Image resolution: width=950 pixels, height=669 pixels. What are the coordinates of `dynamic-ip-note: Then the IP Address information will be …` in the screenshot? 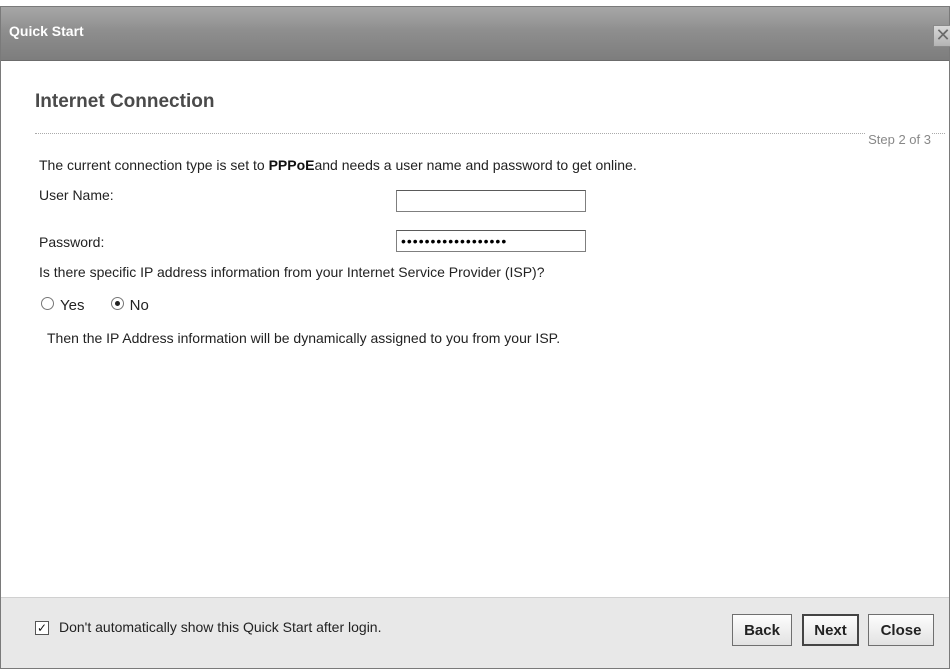 It's located at (304, 338).